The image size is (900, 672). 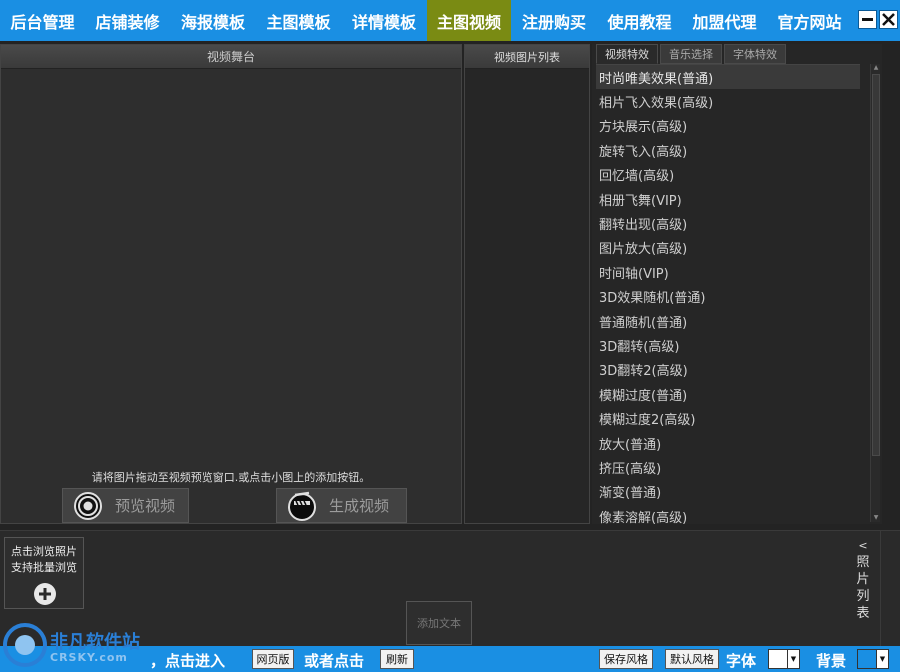 I want to click on photo-list-side-char: 片, so click(x=863, y=579).